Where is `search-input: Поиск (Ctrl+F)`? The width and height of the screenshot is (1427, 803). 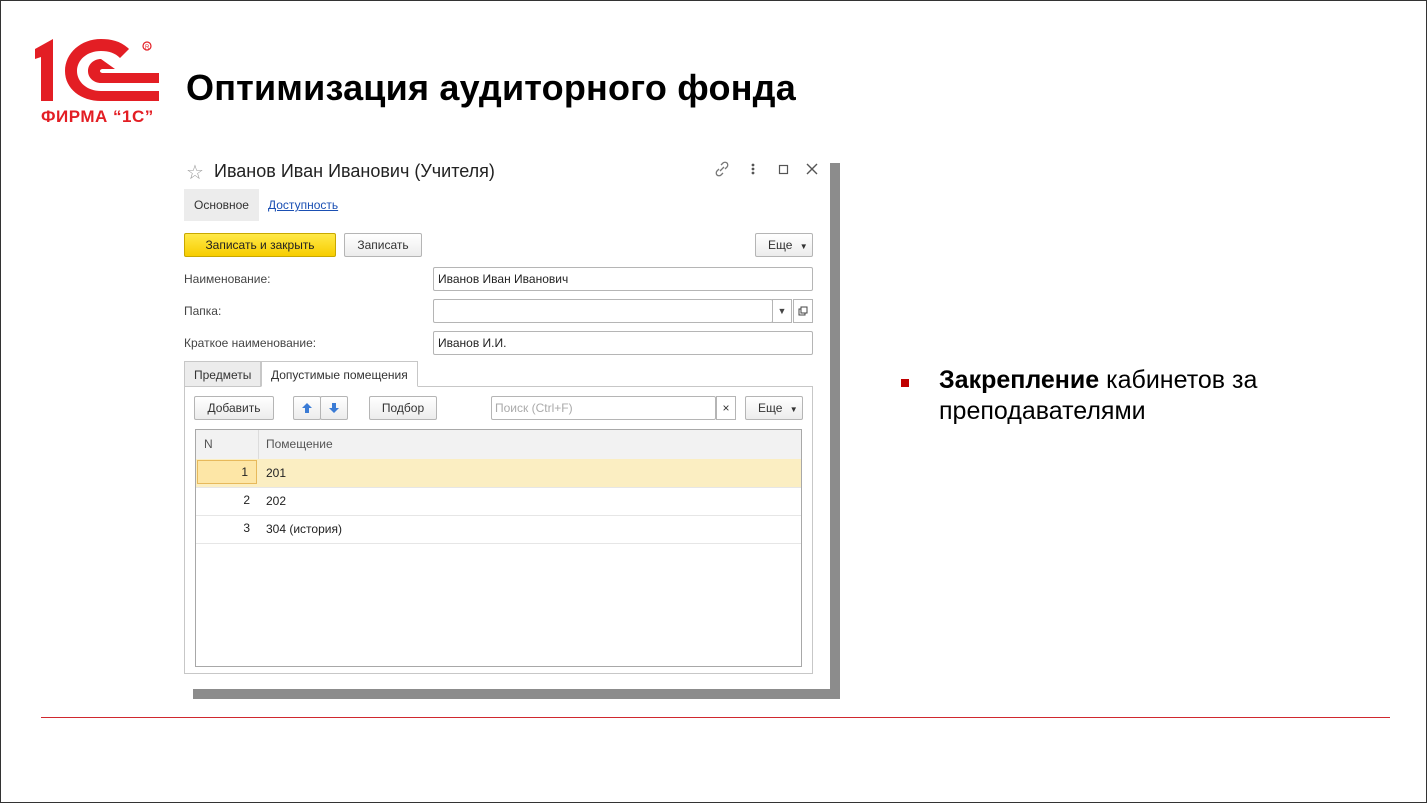
search-input: Поиск (Ctrl+F) is located at coordinates (603, 408).